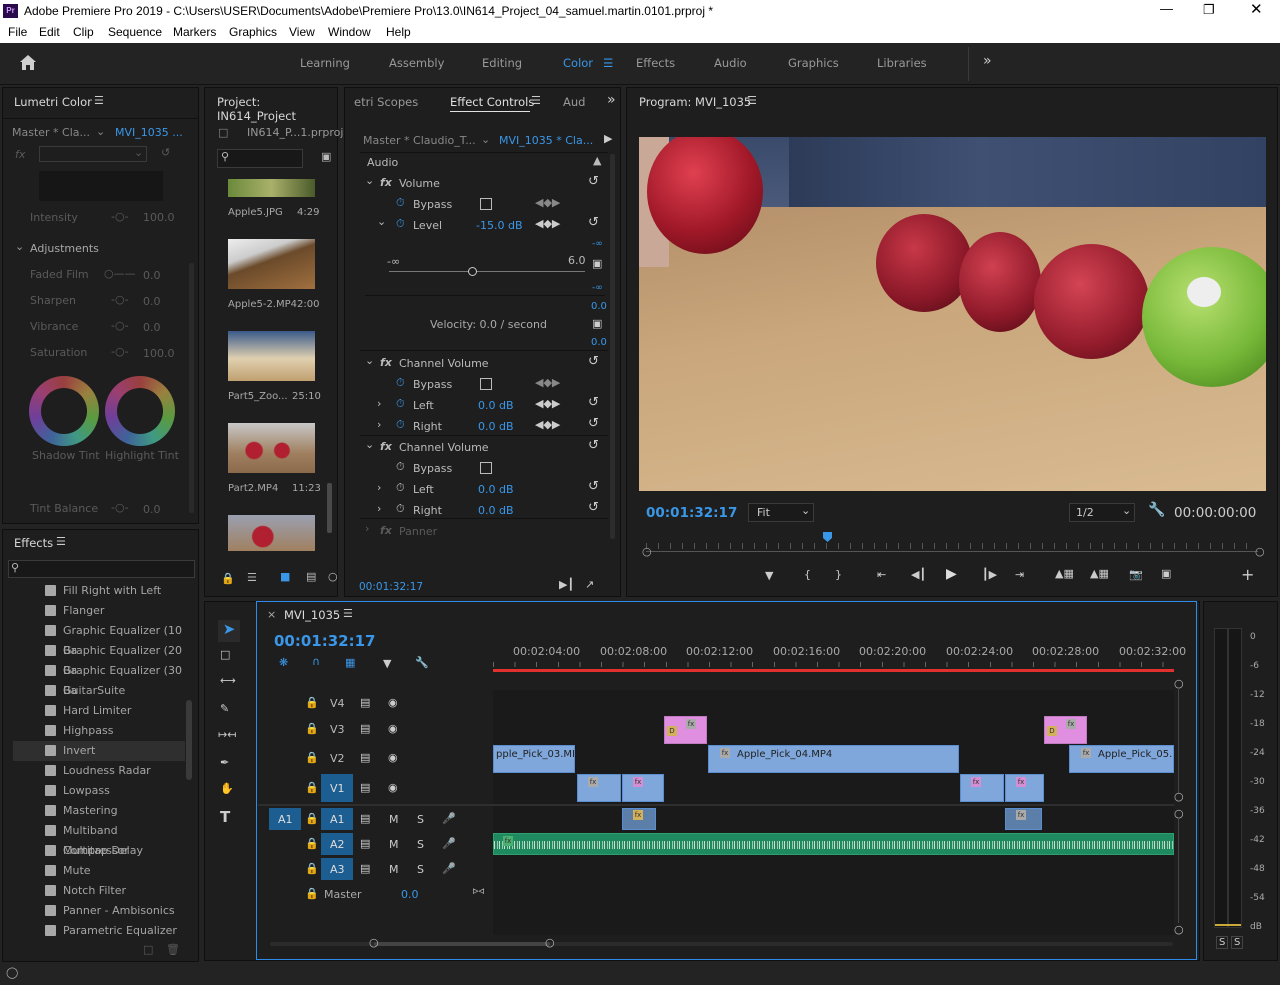 Image resolution: width=1280 pixels, height=985 pixels. Describe the element at coordinates (283, 662) in the screenshot. I see `insert-nest-icon: ❋` at that location.